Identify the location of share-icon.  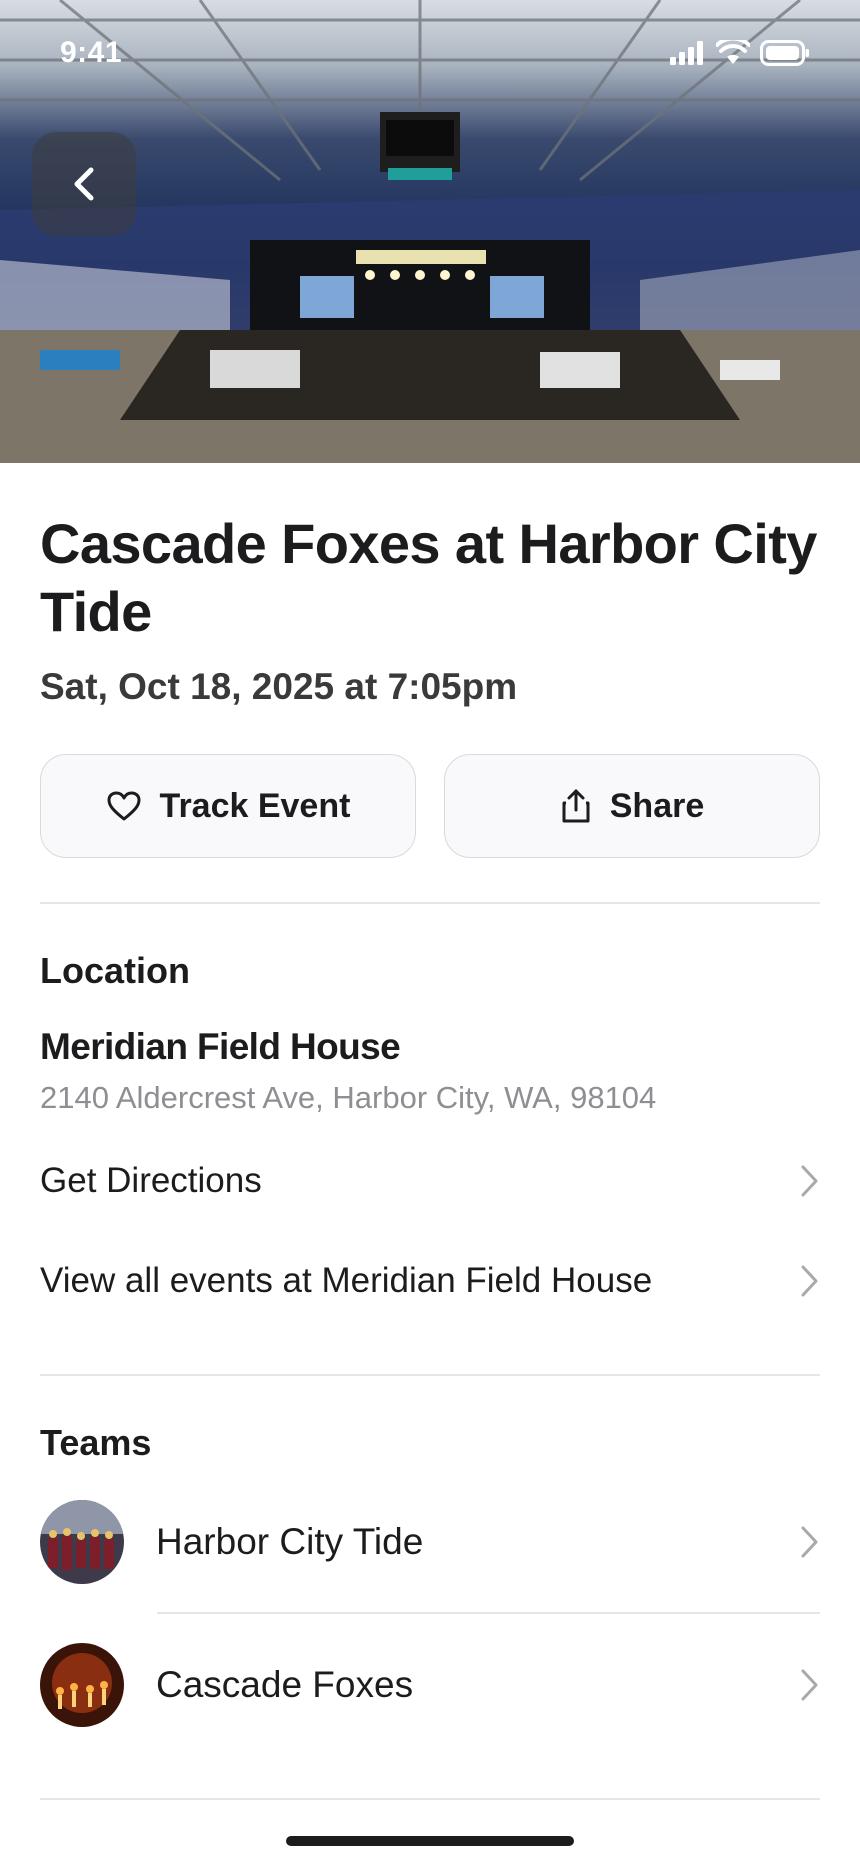
(576, 806).